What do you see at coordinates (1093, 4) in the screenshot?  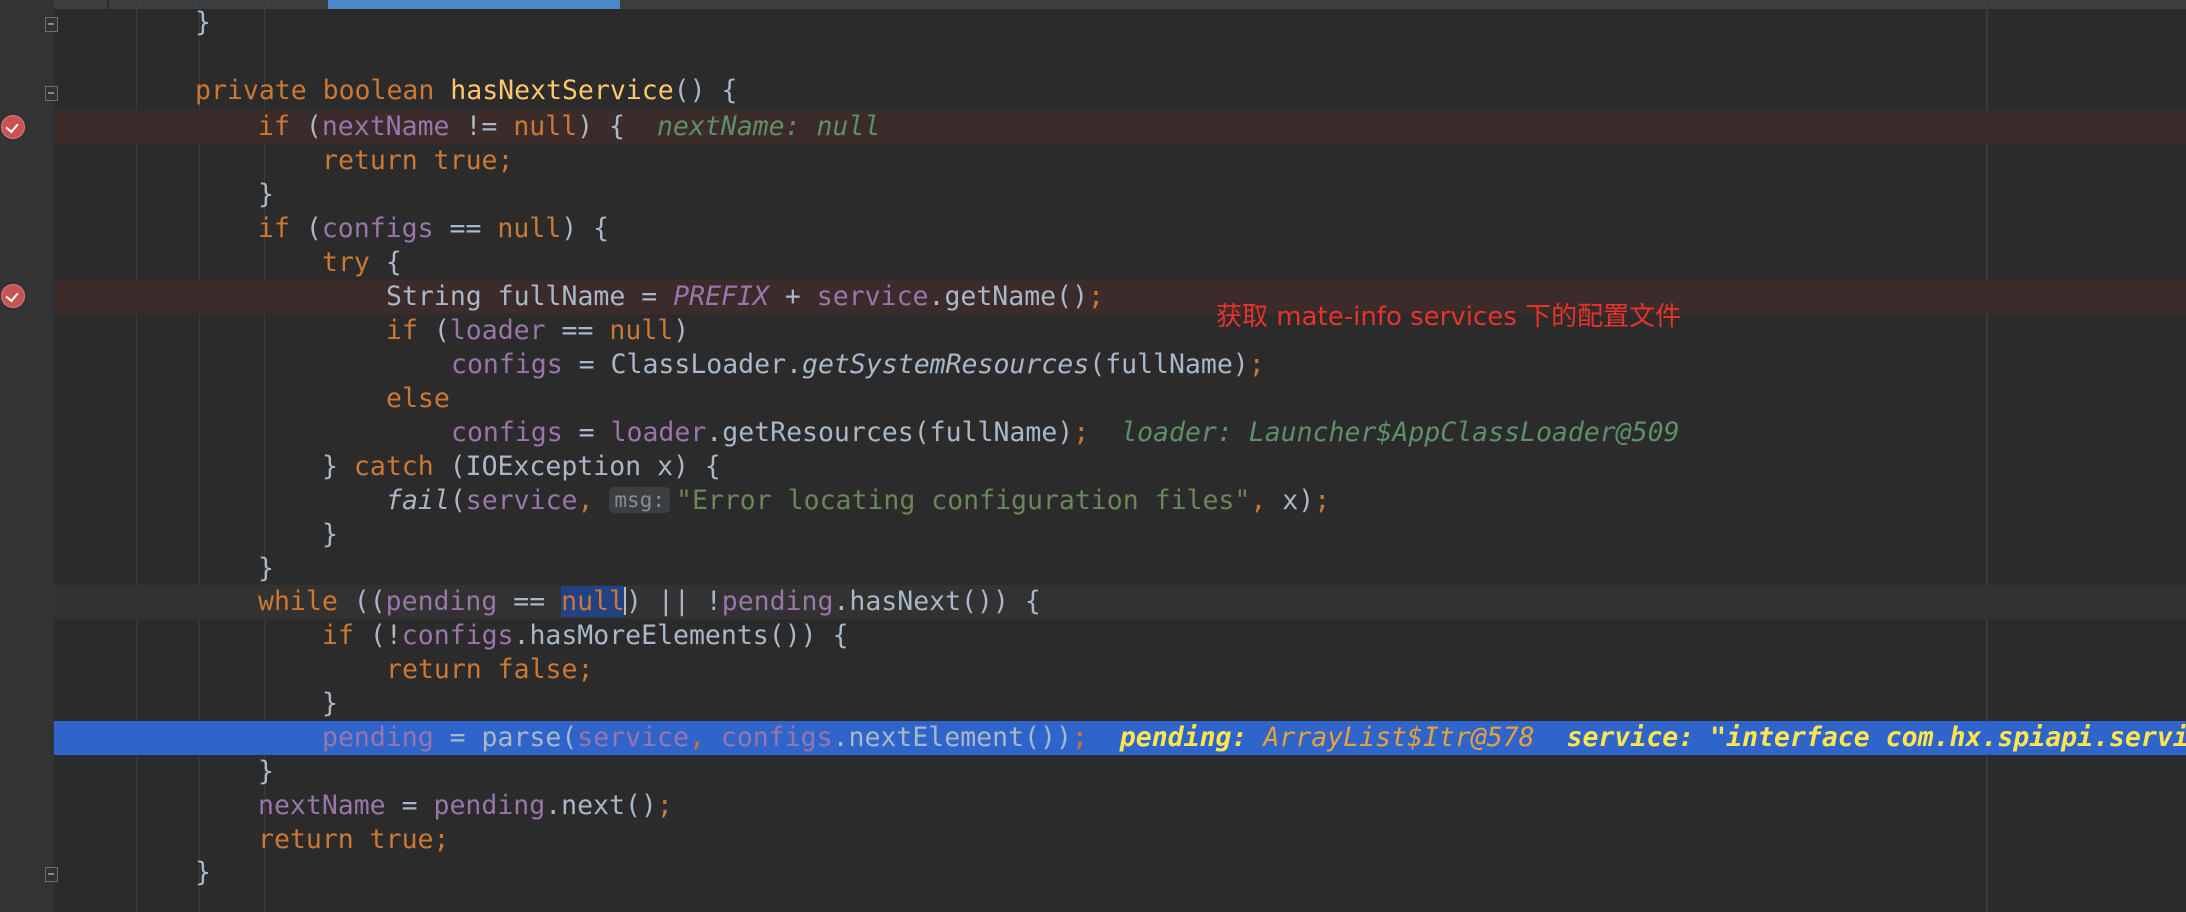 I see `editor-tab-strip` at bounding box center [1093, 4].